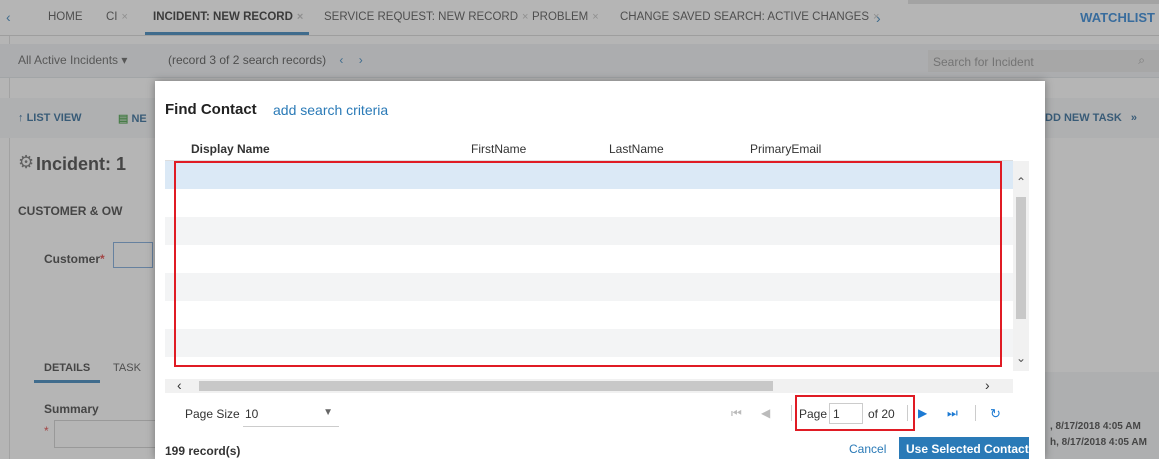 The image size is (1159, 459). What do you see at coordinates (203, 451) in the screenshot?
I see `record-count: 199 record(s)` at bounding box center [203, 451].